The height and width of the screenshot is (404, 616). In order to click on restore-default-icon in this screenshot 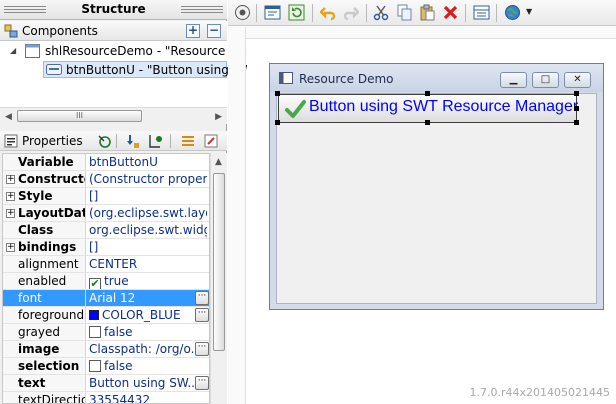, I will do `click(211, 141)`.